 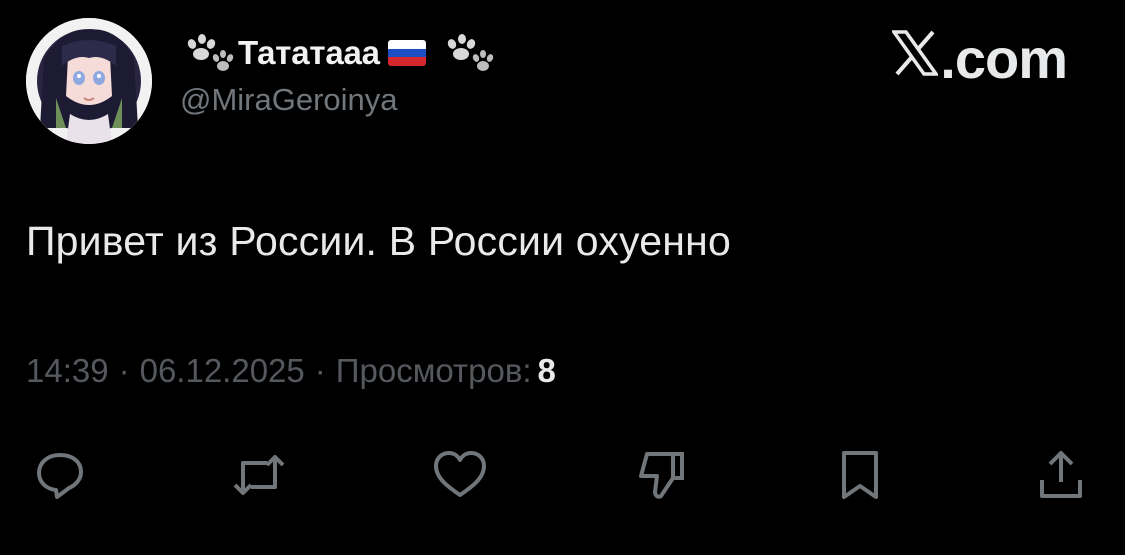 I want to click on reply-button, so click(x=60, y=475).